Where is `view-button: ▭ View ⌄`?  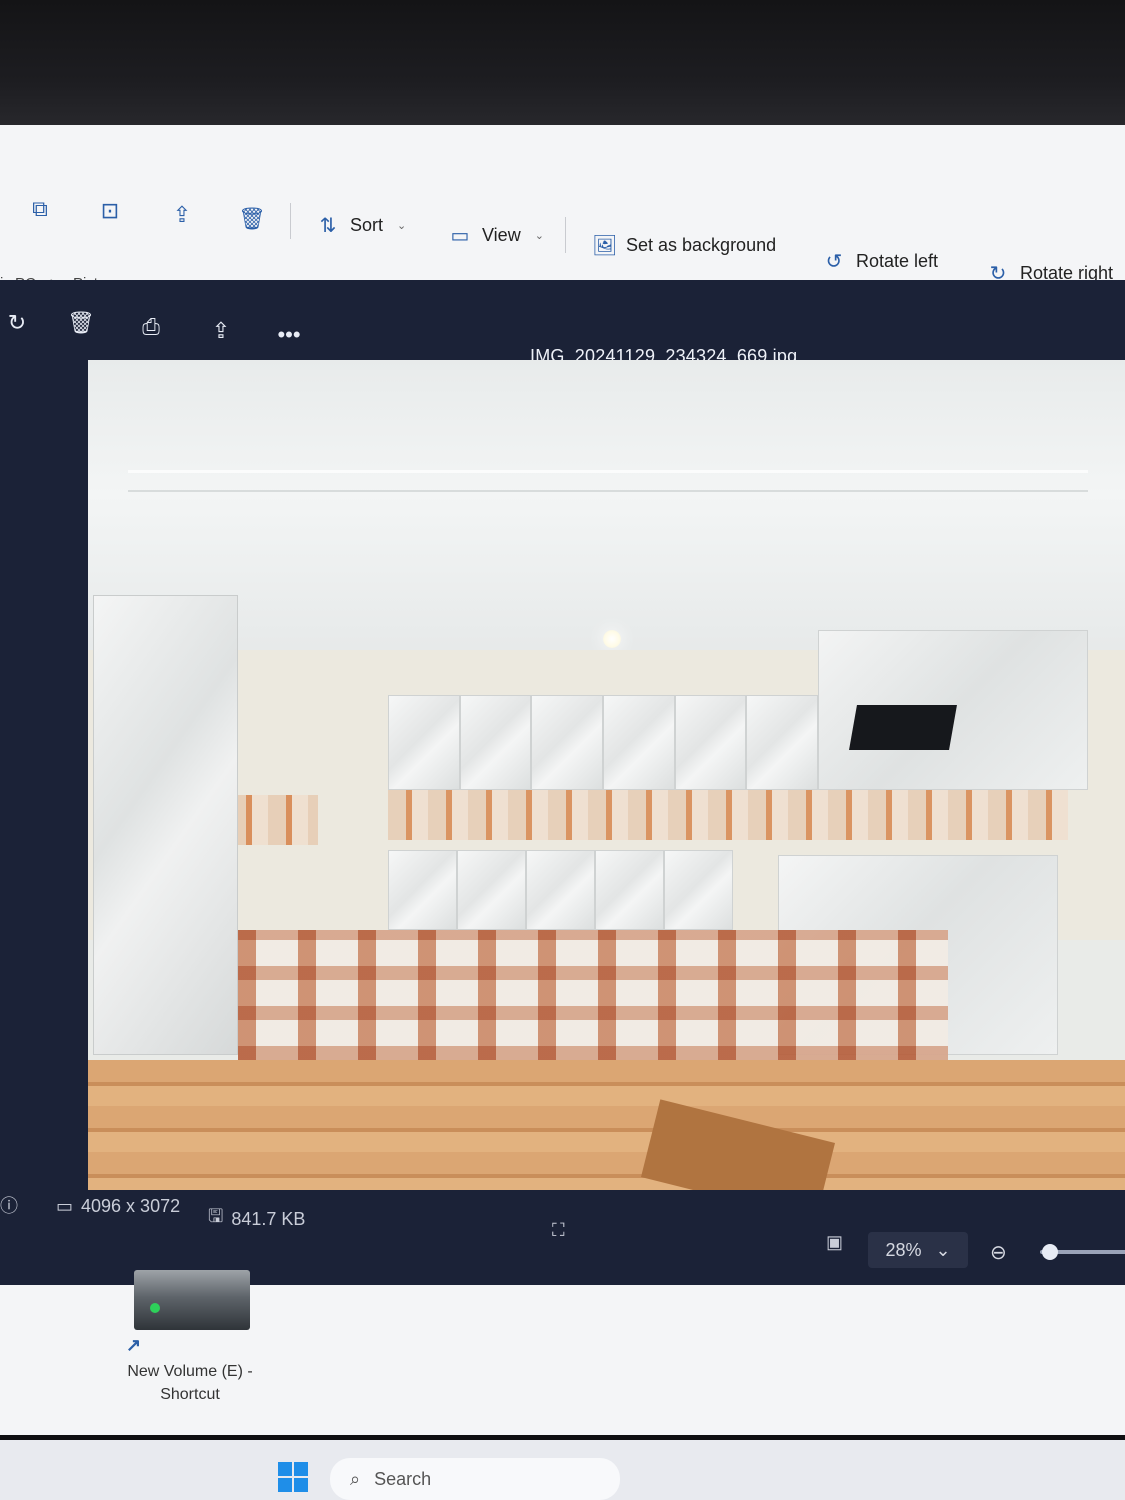 view-button: ▭ View ⌄ is located at coordinates (496, 235).